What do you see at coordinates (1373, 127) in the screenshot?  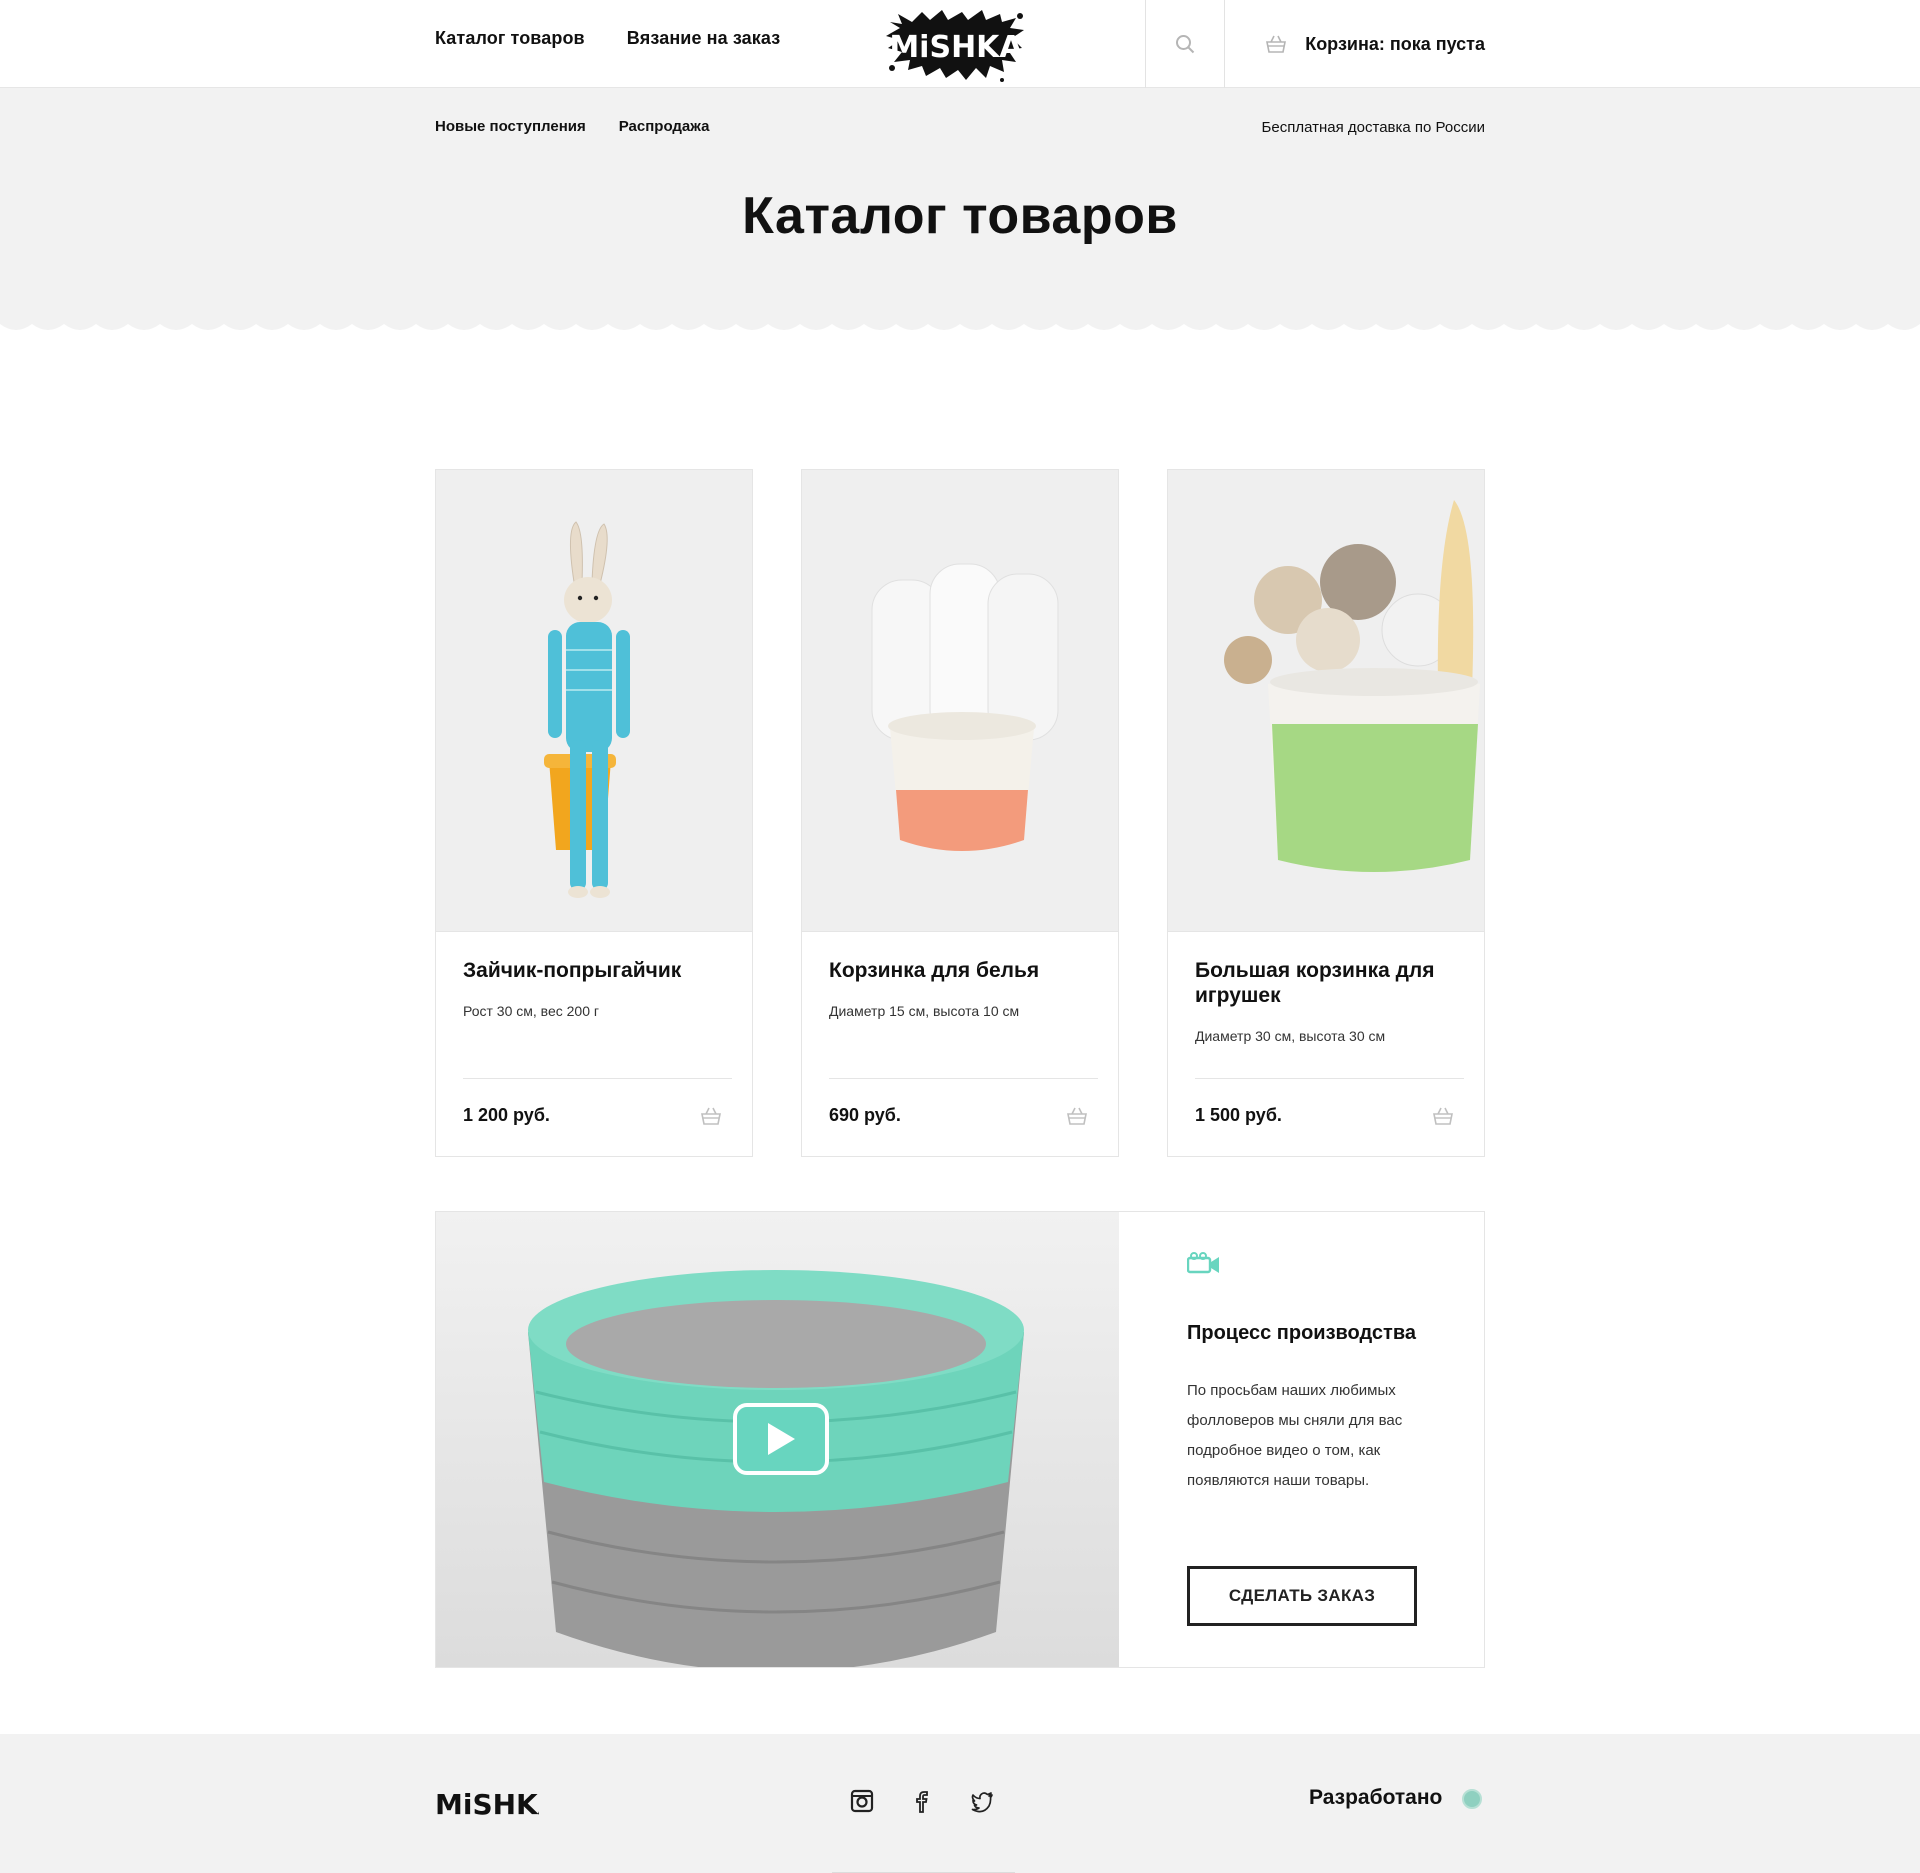 I see `free-delivery-text: Бесплатная доставка по России` at bounding box center [1373, 127].